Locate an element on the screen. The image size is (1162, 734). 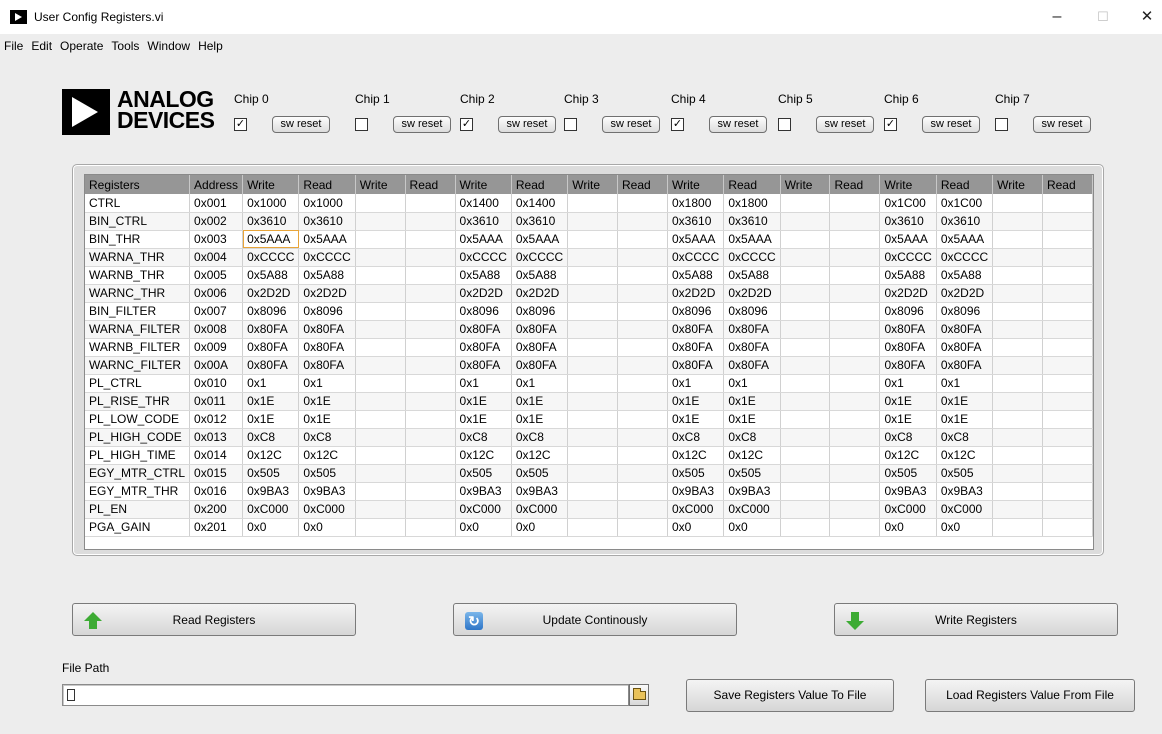
browse-button is located at coordinates (639, 695).